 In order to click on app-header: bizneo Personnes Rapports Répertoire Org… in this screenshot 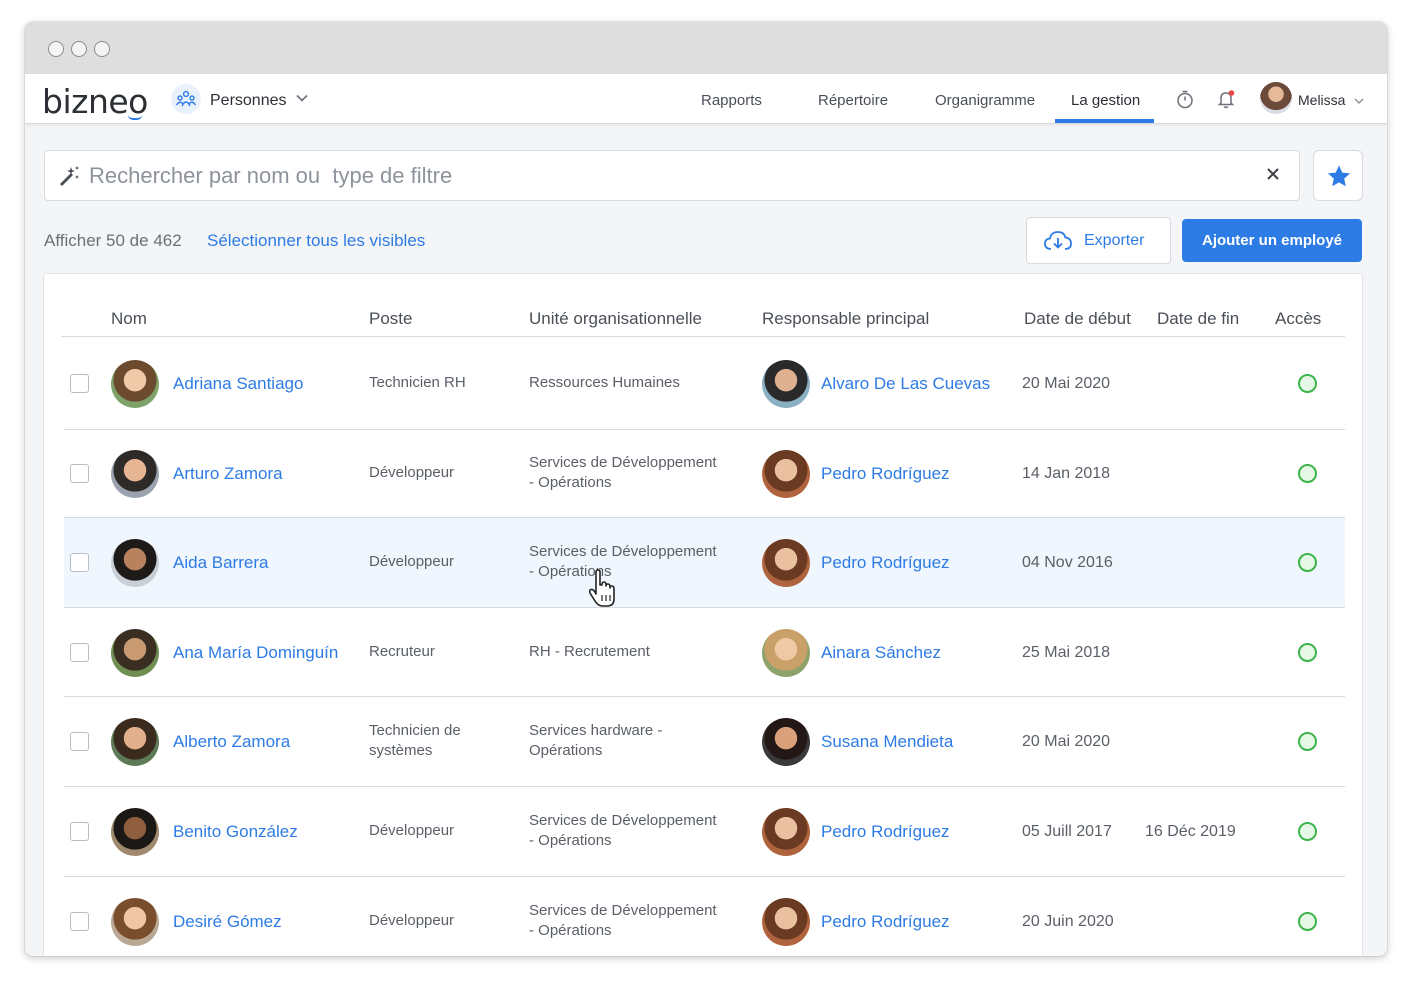, I will do `click(706, 99)`.